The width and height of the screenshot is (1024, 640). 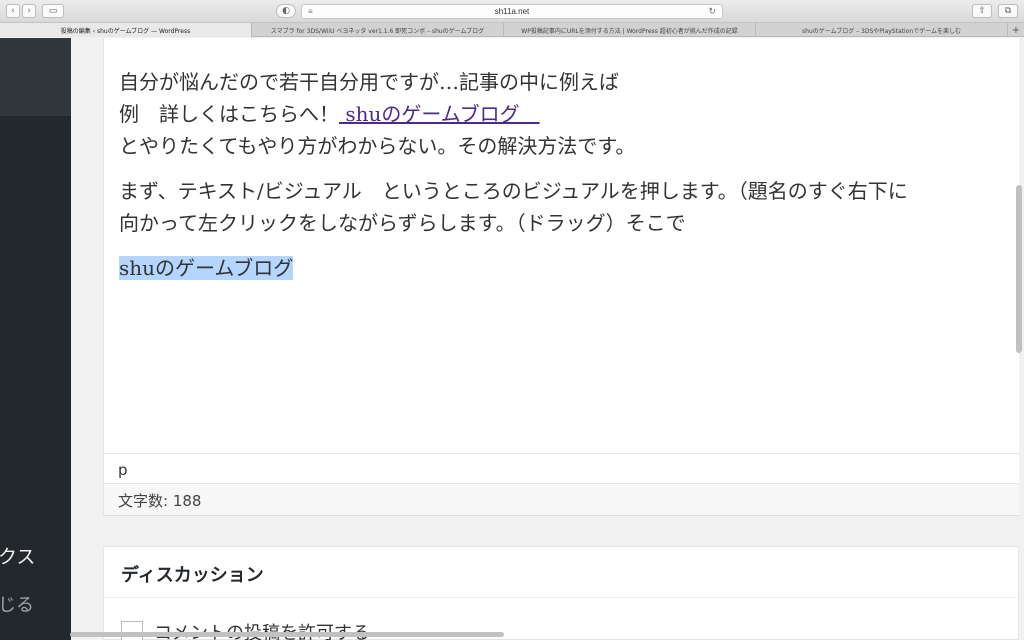 I want to click on word-count: 文字数: 188, so click(x=561, y=500).